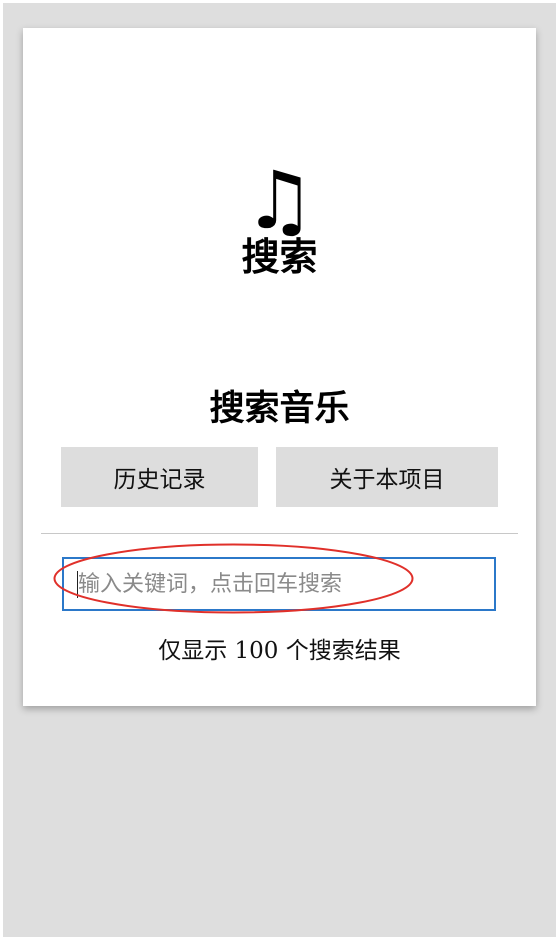 Image resolution: width=556 pixels, height=937 pixels. Describe the element at coordinates (279, 409) in the screenshot. I see `section-title: 搜索音乐` at that location.